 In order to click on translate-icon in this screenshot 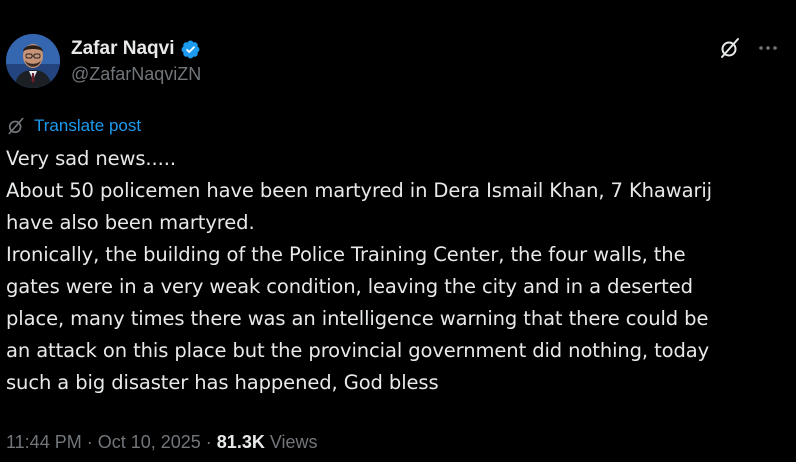, I will do `click(16, 126)`.